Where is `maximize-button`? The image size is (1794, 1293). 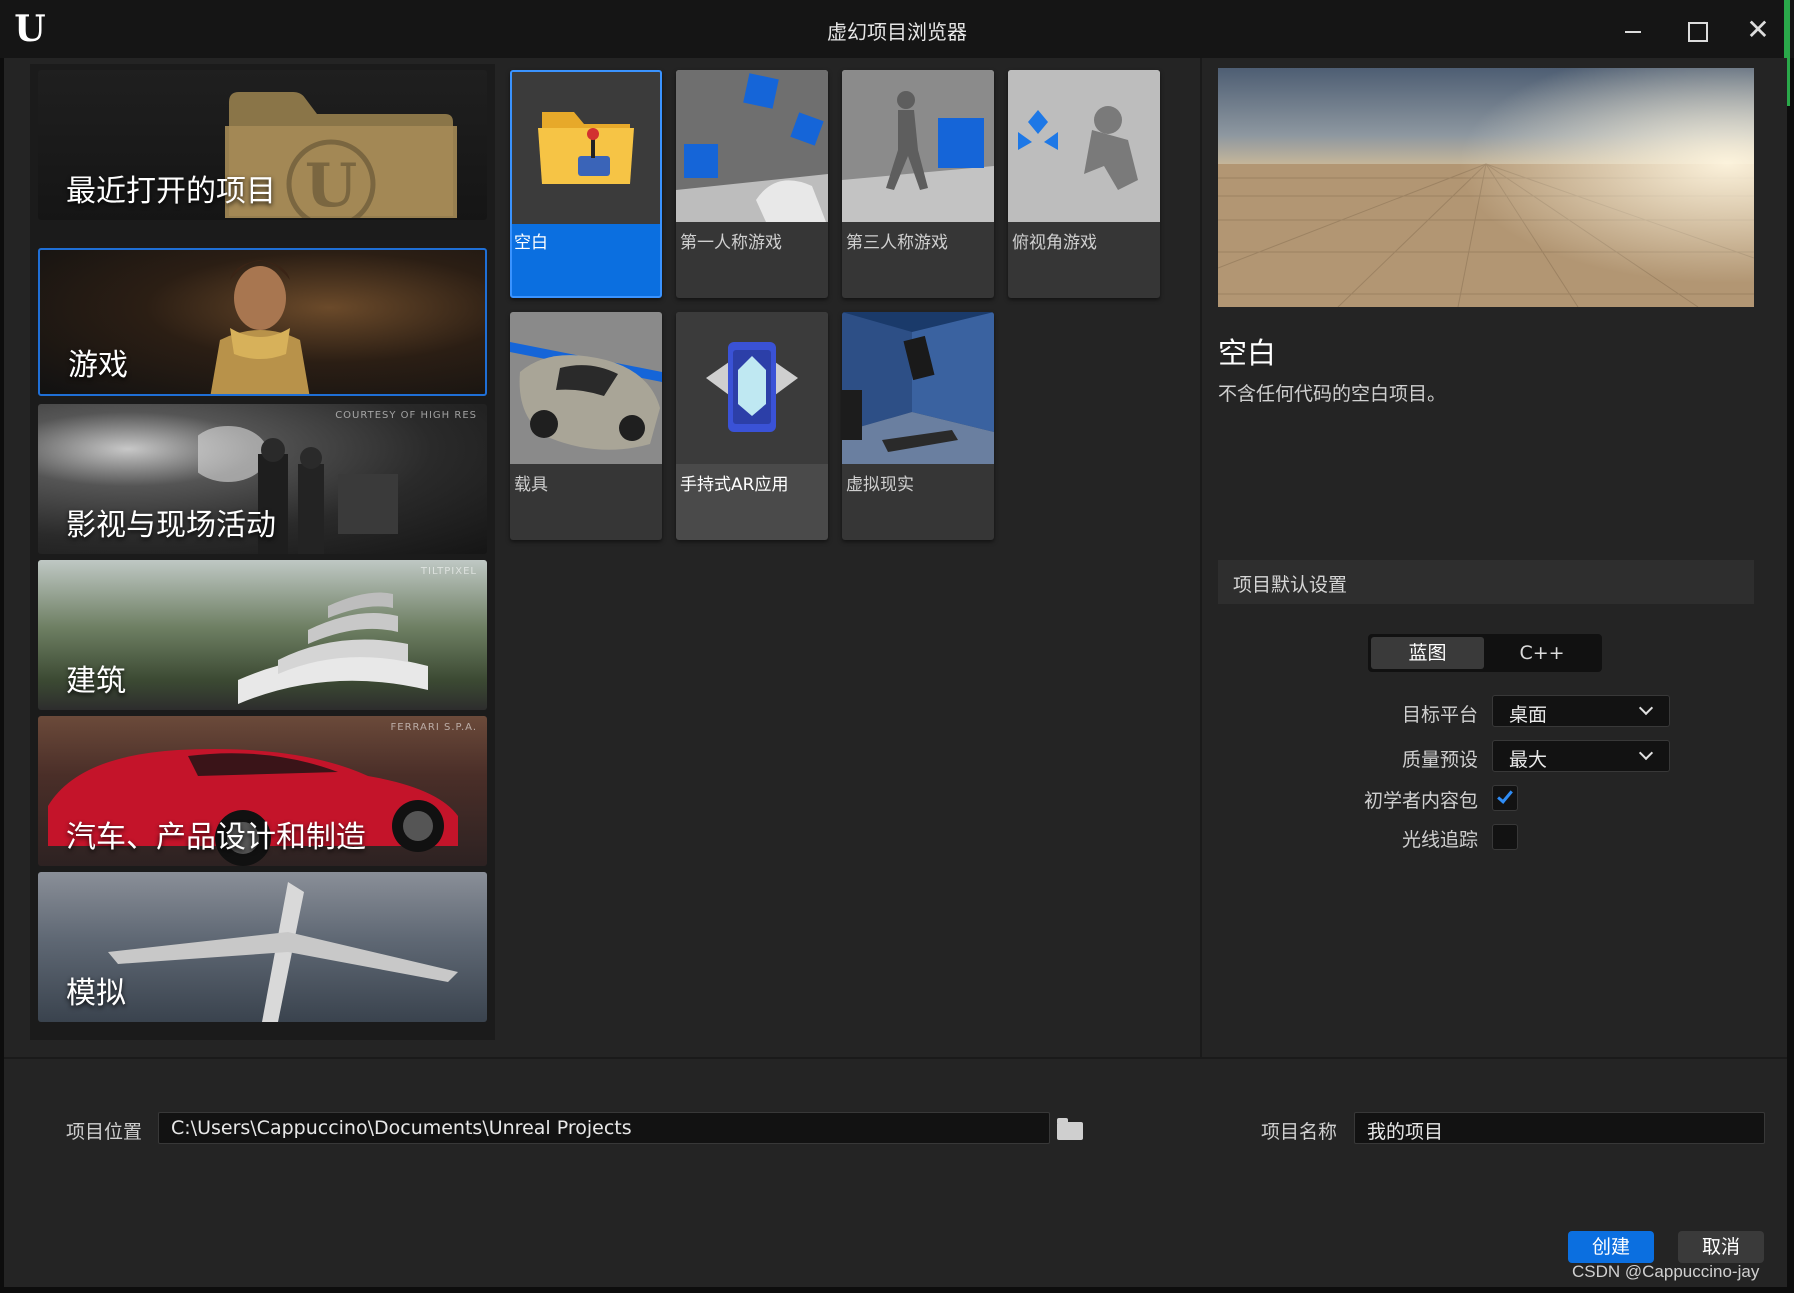
maximize-button is located at coordinates (1696, 30).